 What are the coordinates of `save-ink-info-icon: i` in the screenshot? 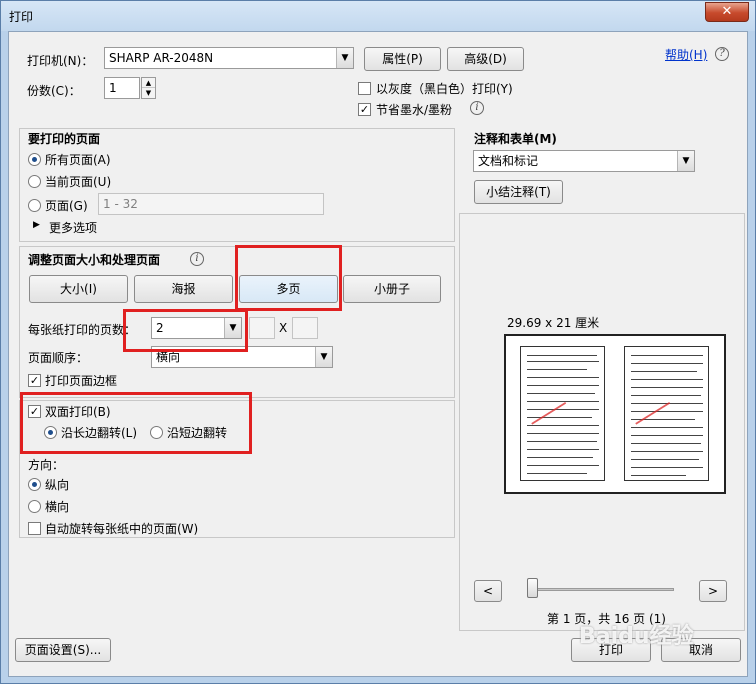 It's located at (477, 108).